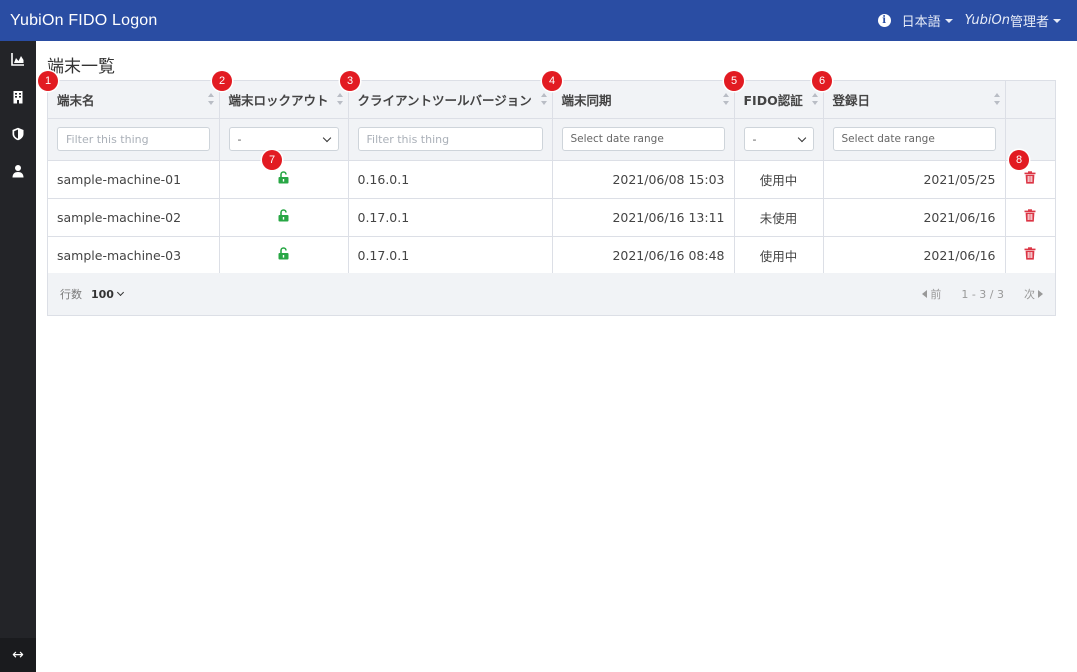 The height and width of the screenshot is (672, 1077). Describe the element at coordinates (1030, 100) in the screenshot. I see `column-header-actions` at that location.